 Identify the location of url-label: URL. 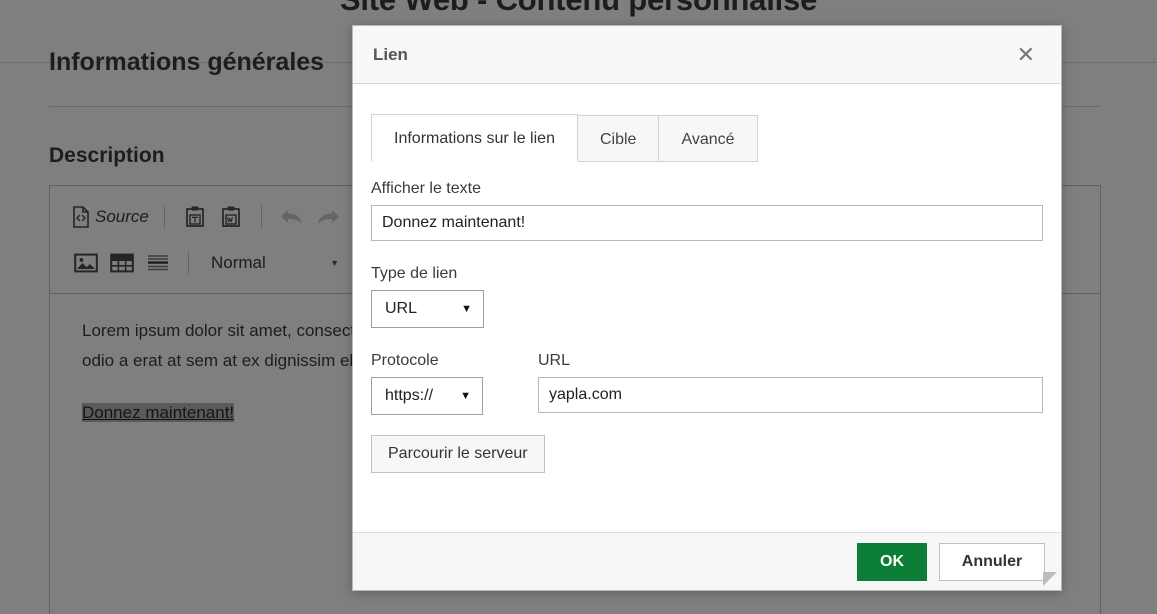
(554, 360).